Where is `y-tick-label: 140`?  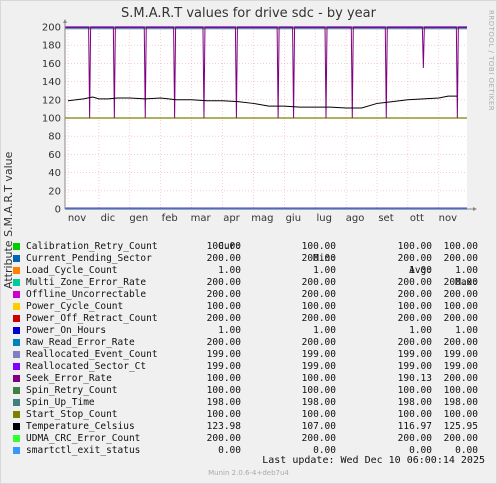
y-tick-label: 140 is located at coordinates (51, 82).